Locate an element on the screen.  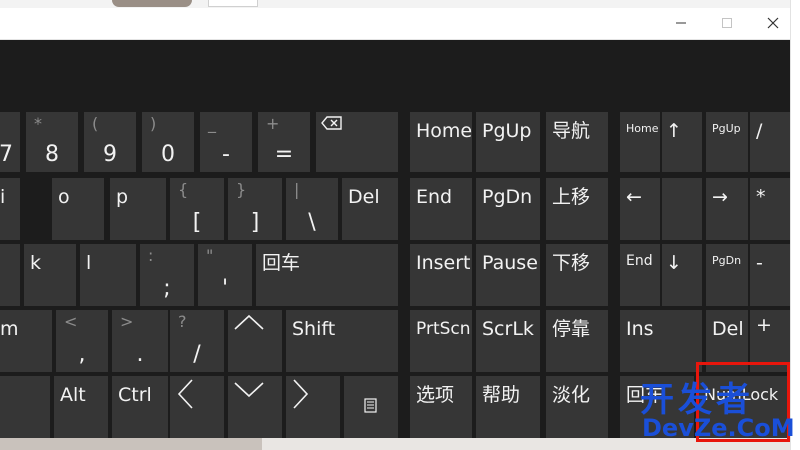
maximize-button is located at coordinates (727, 23).